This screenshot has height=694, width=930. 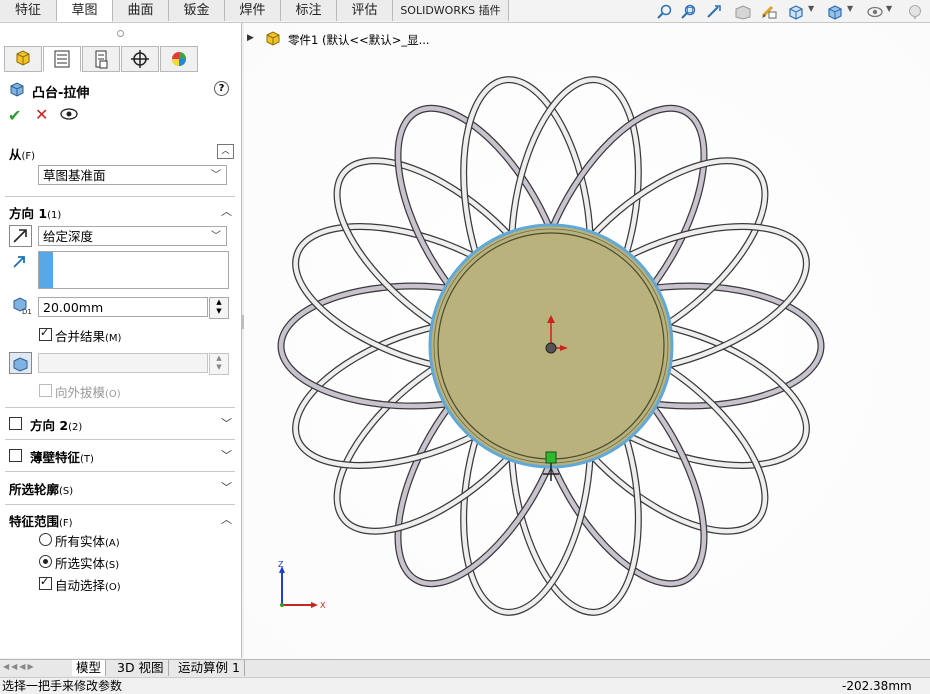 I want to click on from-shortcut: (F), so click(x=28, y=156).